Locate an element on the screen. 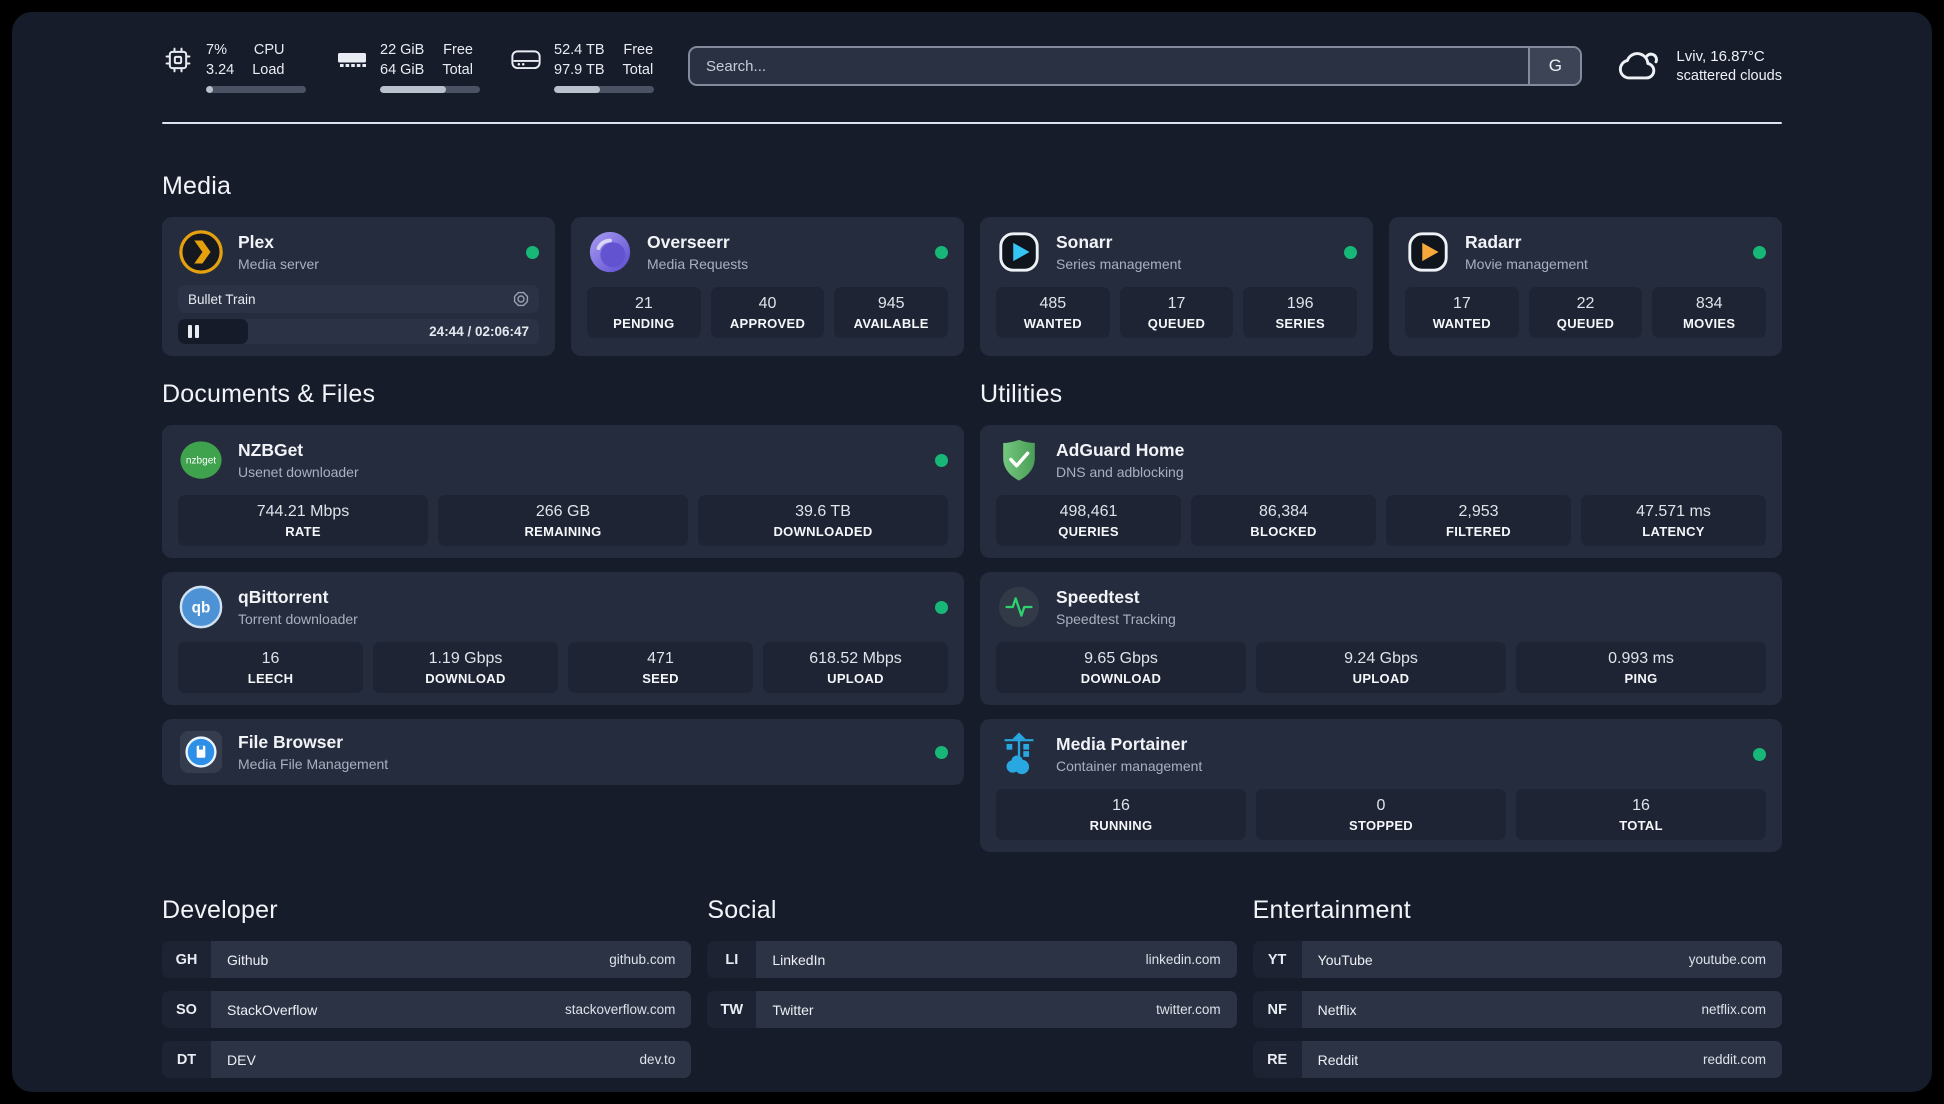  stat-tile-running: 16 RUNNING is located at coordinates (1121, 814).